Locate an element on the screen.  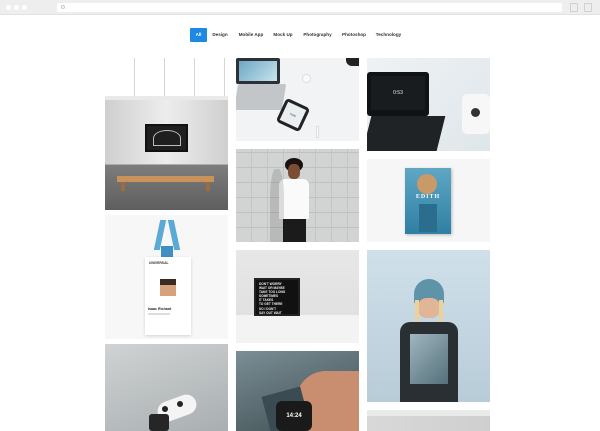
pen is located at coordinates (317, 132).